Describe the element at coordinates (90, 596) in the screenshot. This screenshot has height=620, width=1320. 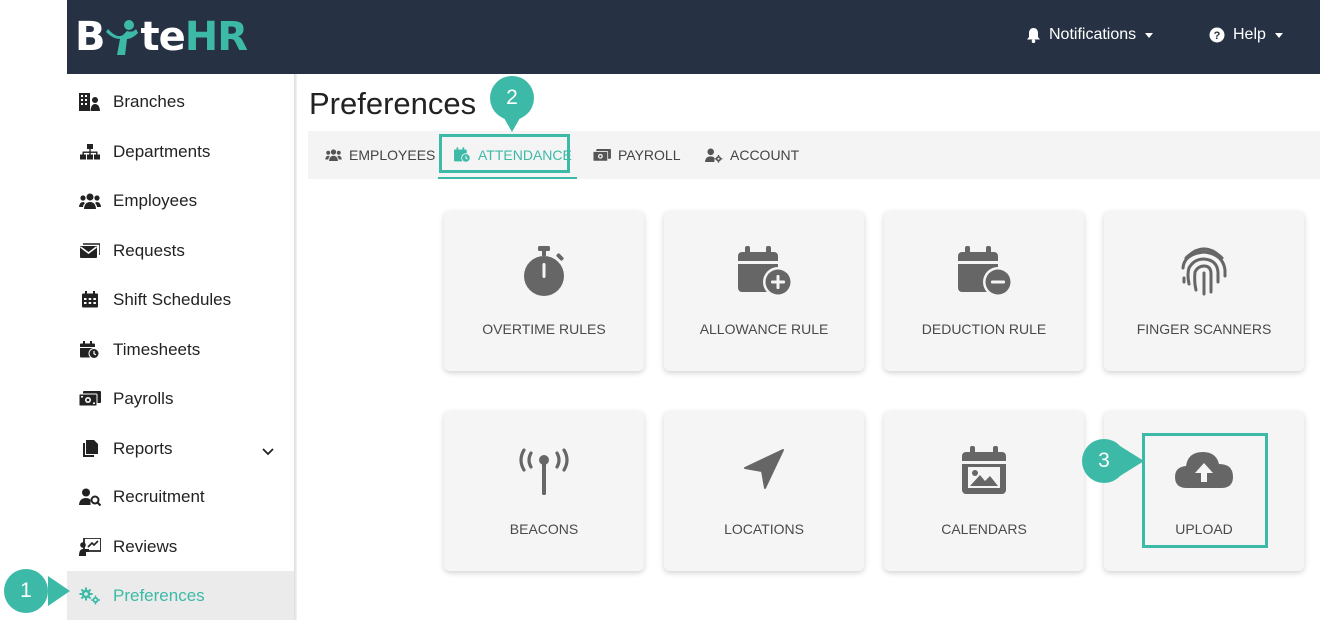
I see `gears-icon` at that location.